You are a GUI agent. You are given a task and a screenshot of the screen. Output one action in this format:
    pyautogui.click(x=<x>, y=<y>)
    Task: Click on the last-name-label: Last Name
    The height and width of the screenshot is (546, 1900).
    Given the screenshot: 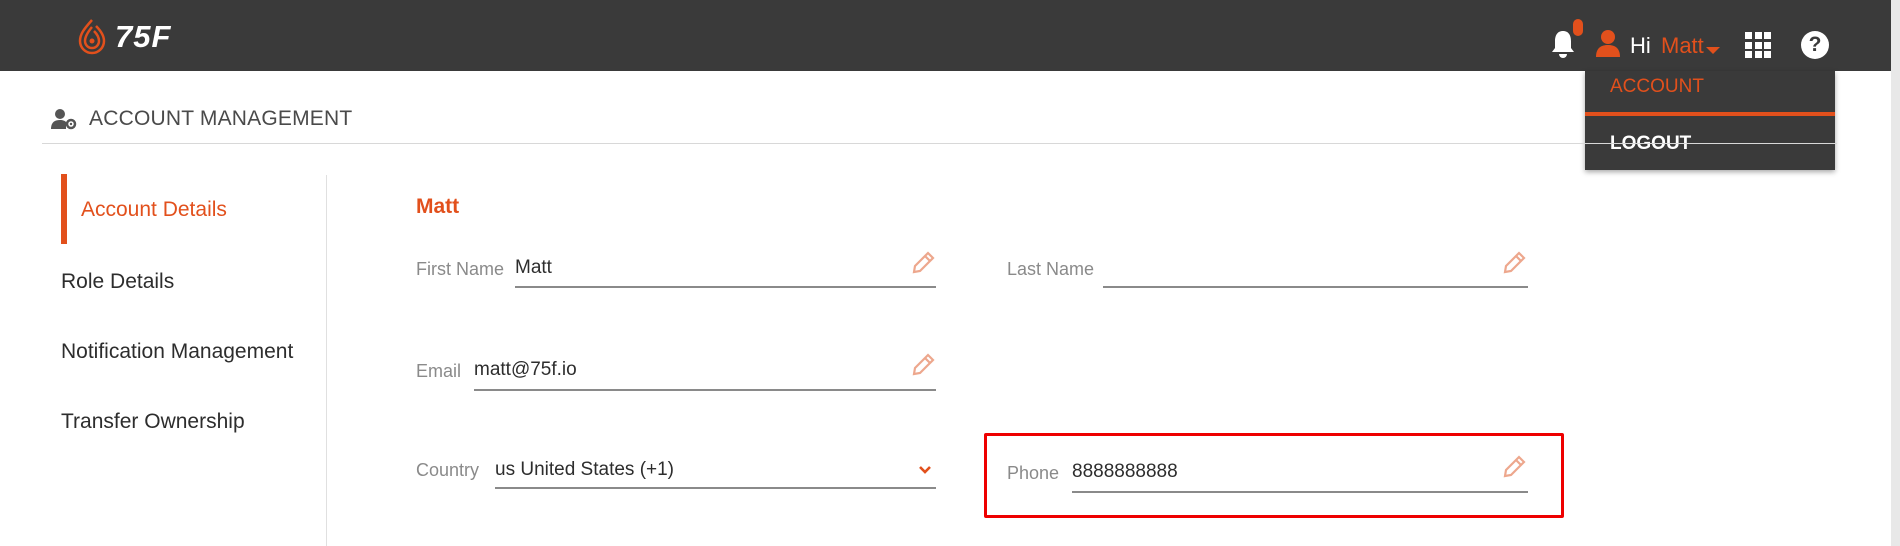 What is the action you would take?
    pyautogui.click(x=1051, y=269)
    